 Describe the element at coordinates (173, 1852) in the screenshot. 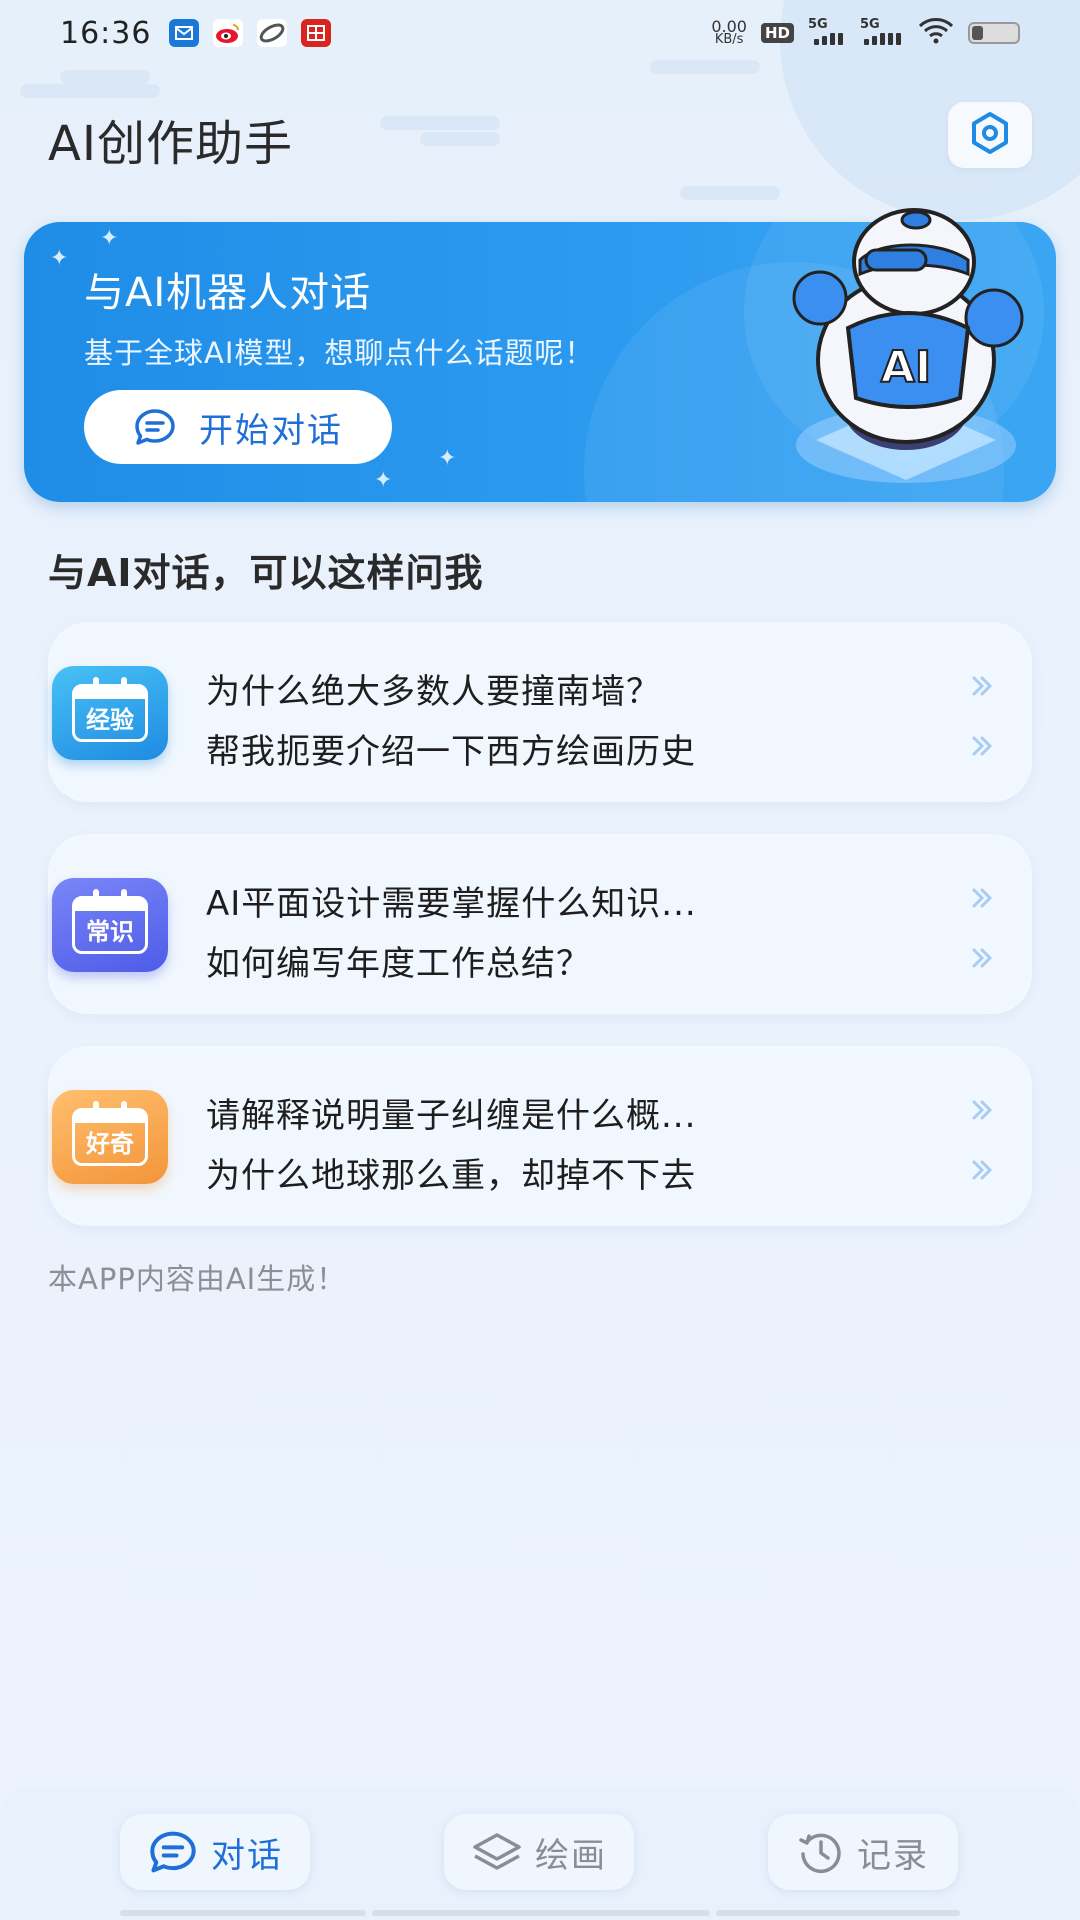

I see `chat-icon` at that location.